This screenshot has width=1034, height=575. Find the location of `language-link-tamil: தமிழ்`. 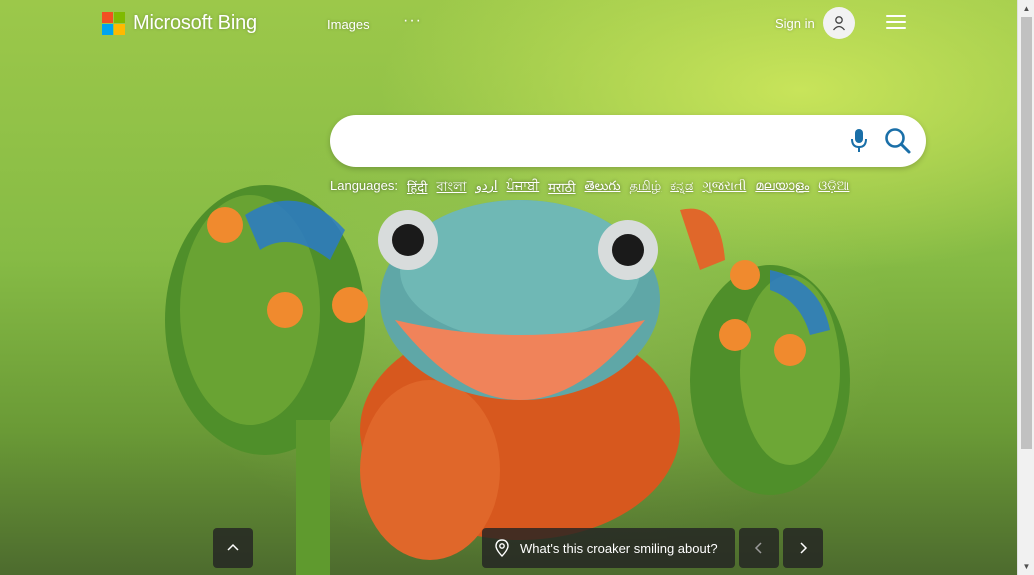

language-link-tamil: தமிழ் is located at coordinates (645, 188).